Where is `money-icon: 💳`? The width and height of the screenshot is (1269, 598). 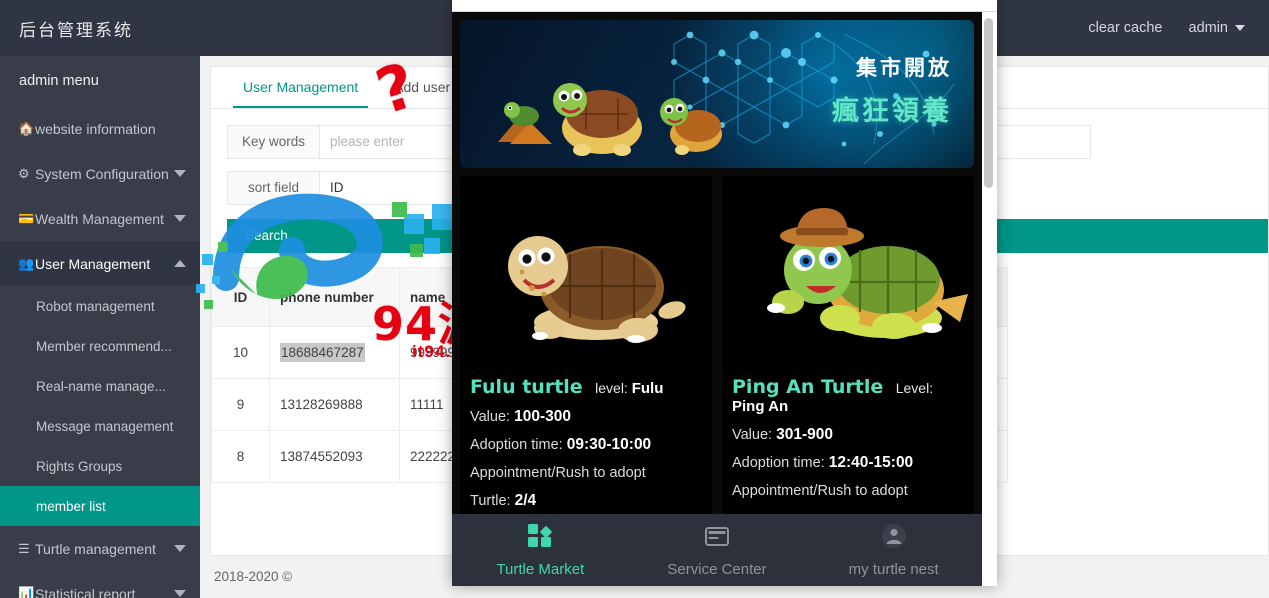 money-icon: 💳 is located at coordinates (26, 218).